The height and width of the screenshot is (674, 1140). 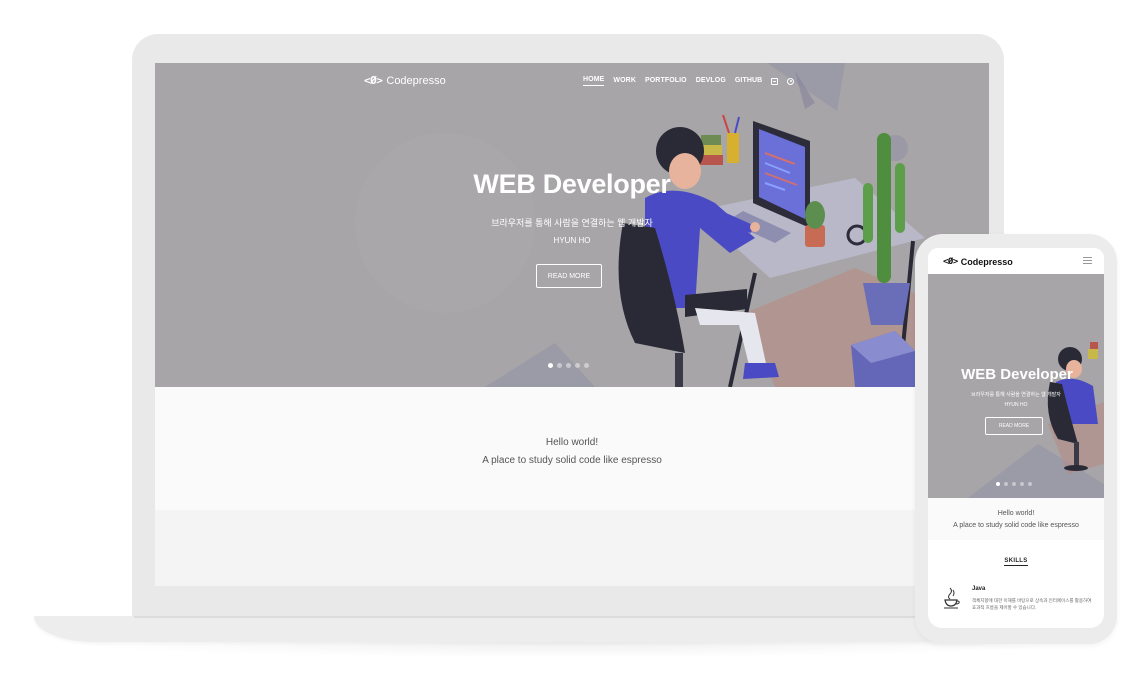 I want to click on mobile-brand-logo: <Ø> Codepresso, so click(x=978, y=262).